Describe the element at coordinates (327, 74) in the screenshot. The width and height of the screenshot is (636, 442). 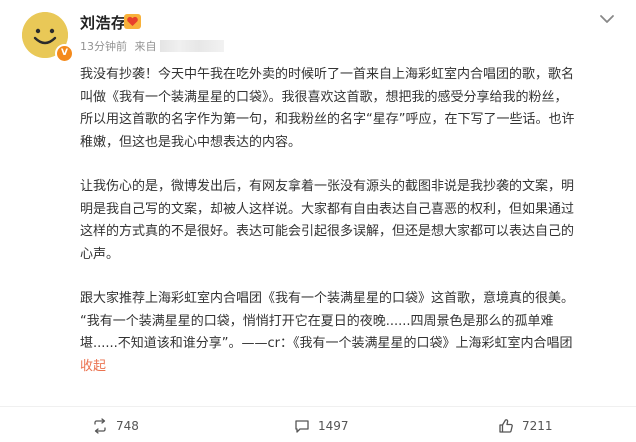
I see `post-line: 我没有抄袭！今天中午我在吃外卖的时候听了一首来自上海彩虹室内合唱团的歌，歌名` at that location.